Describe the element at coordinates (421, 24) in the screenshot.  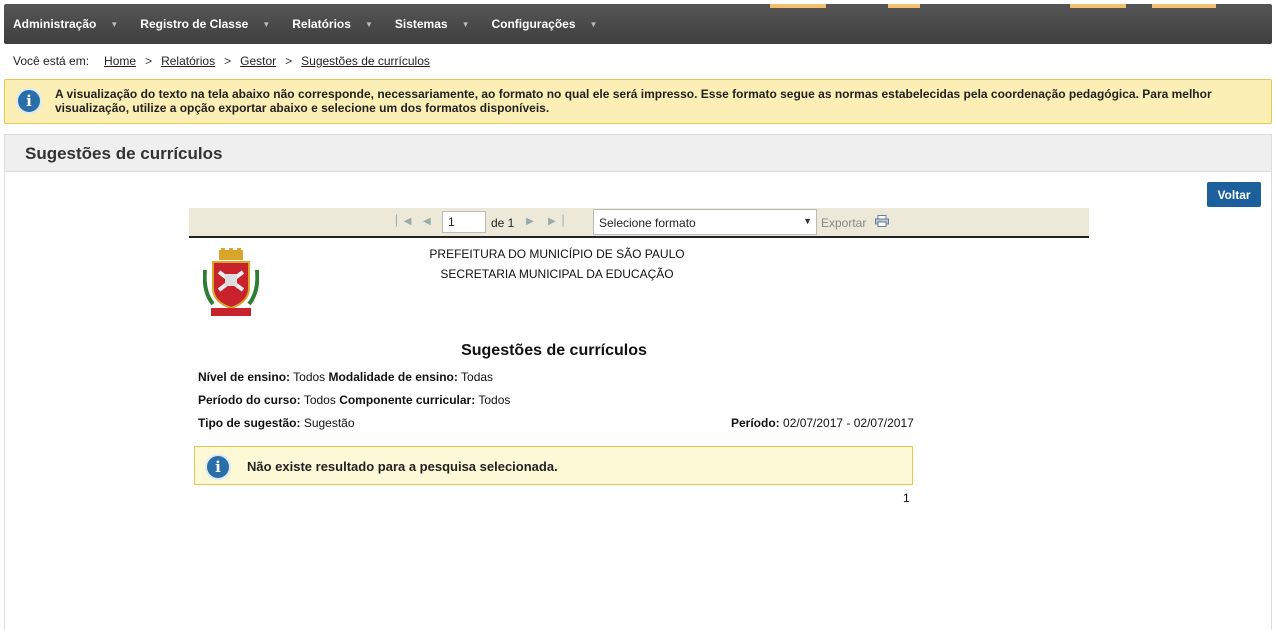
I see `nav-item-label: Sistemas` at that location.